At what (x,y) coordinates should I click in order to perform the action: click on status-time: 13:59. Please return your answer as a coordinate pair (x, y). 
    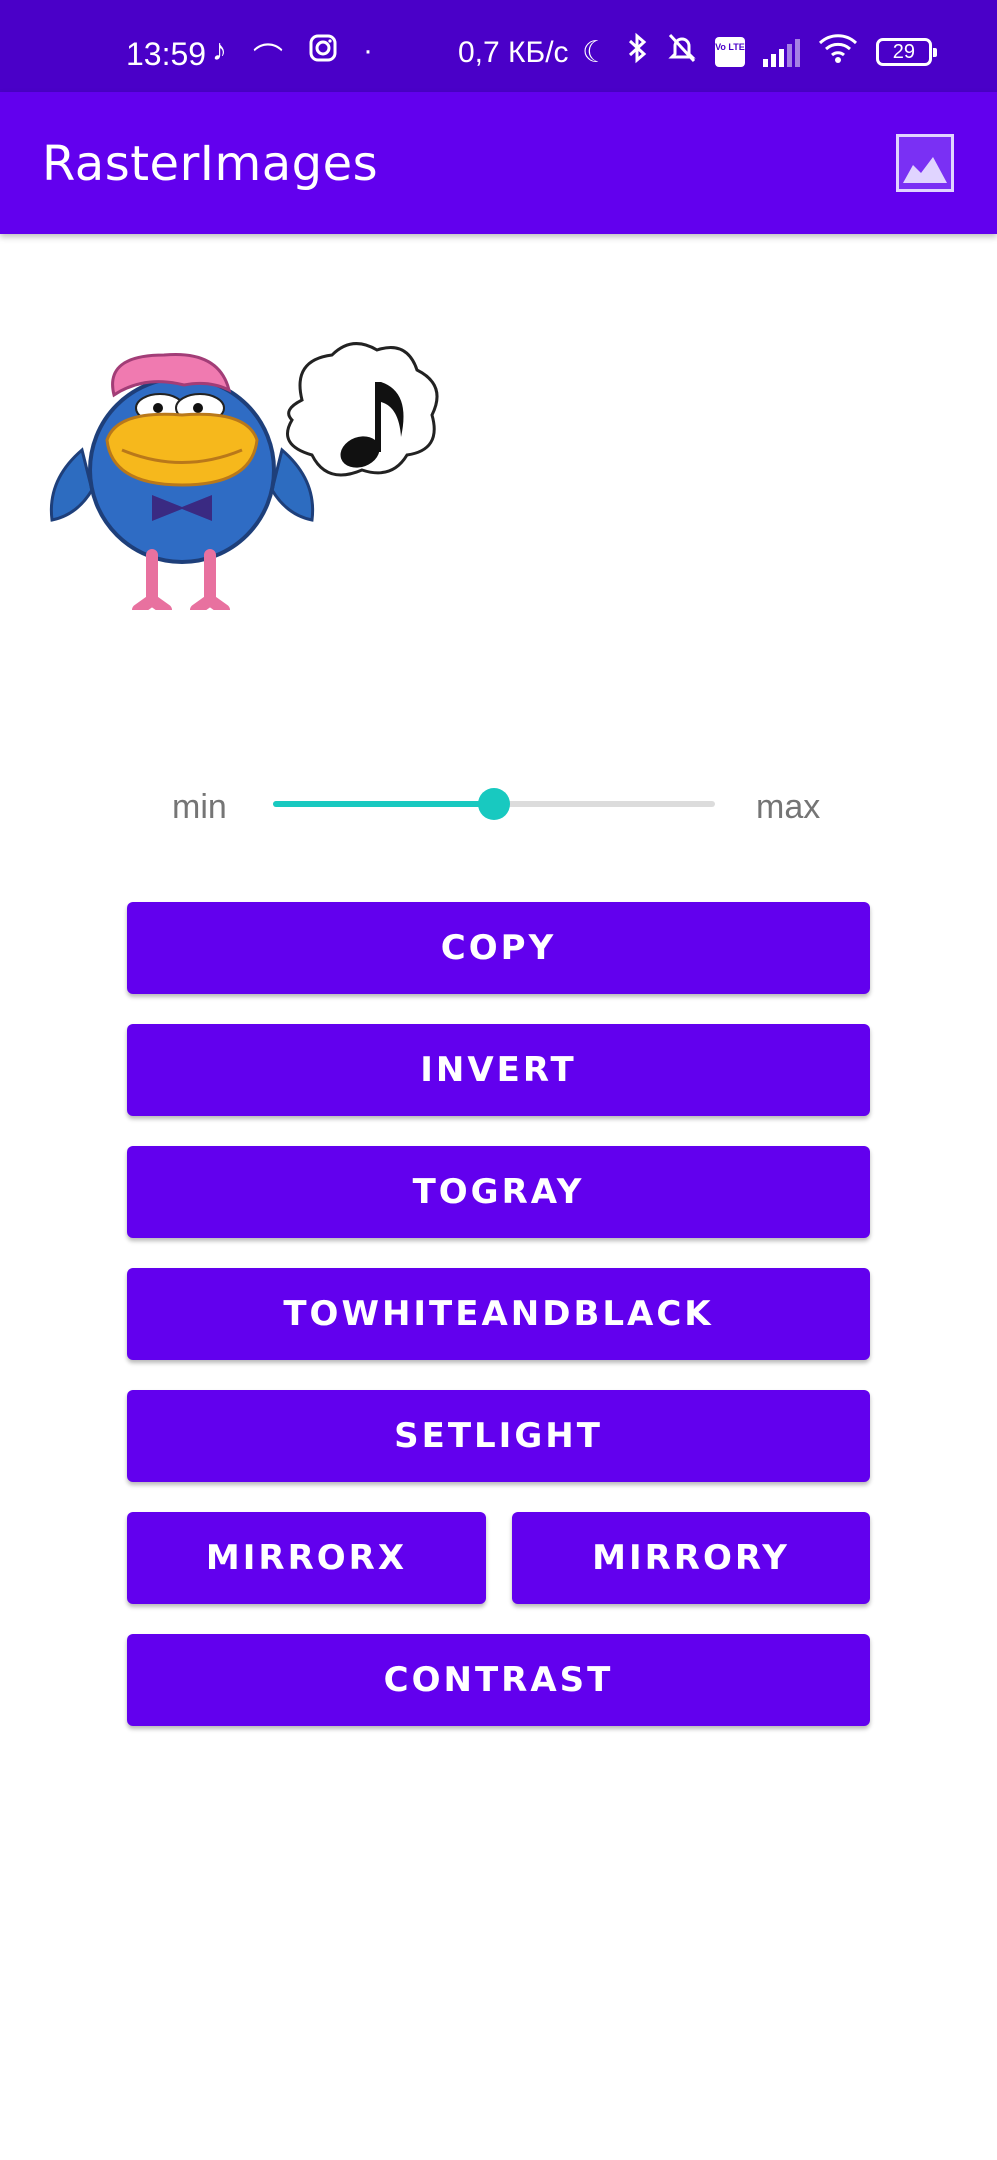
    Looking at the image, I should click on (166, 54).